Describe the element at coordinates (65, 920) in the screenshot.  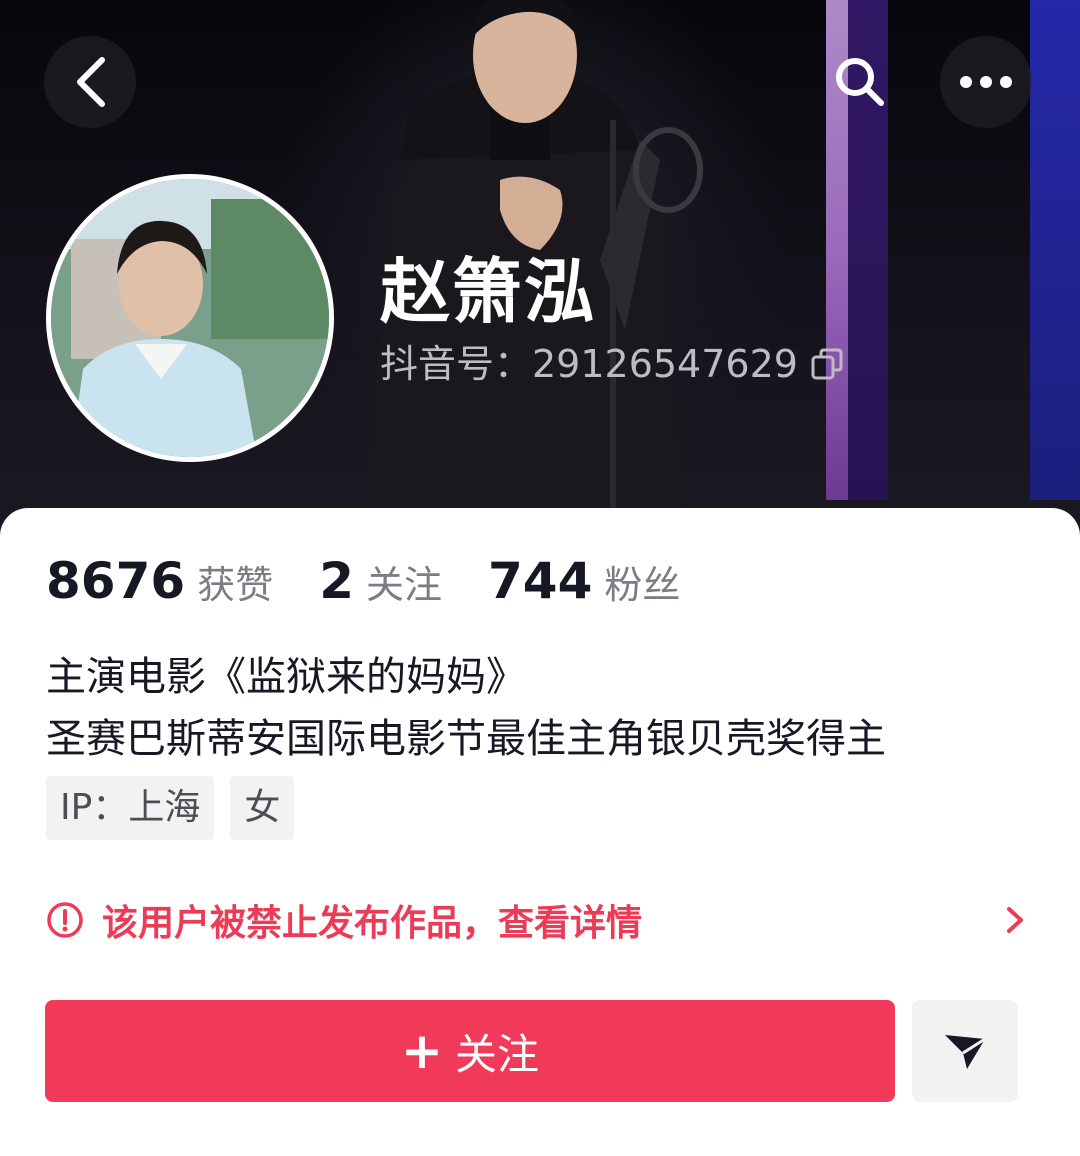
I see `alert-circle-icon` at that location.